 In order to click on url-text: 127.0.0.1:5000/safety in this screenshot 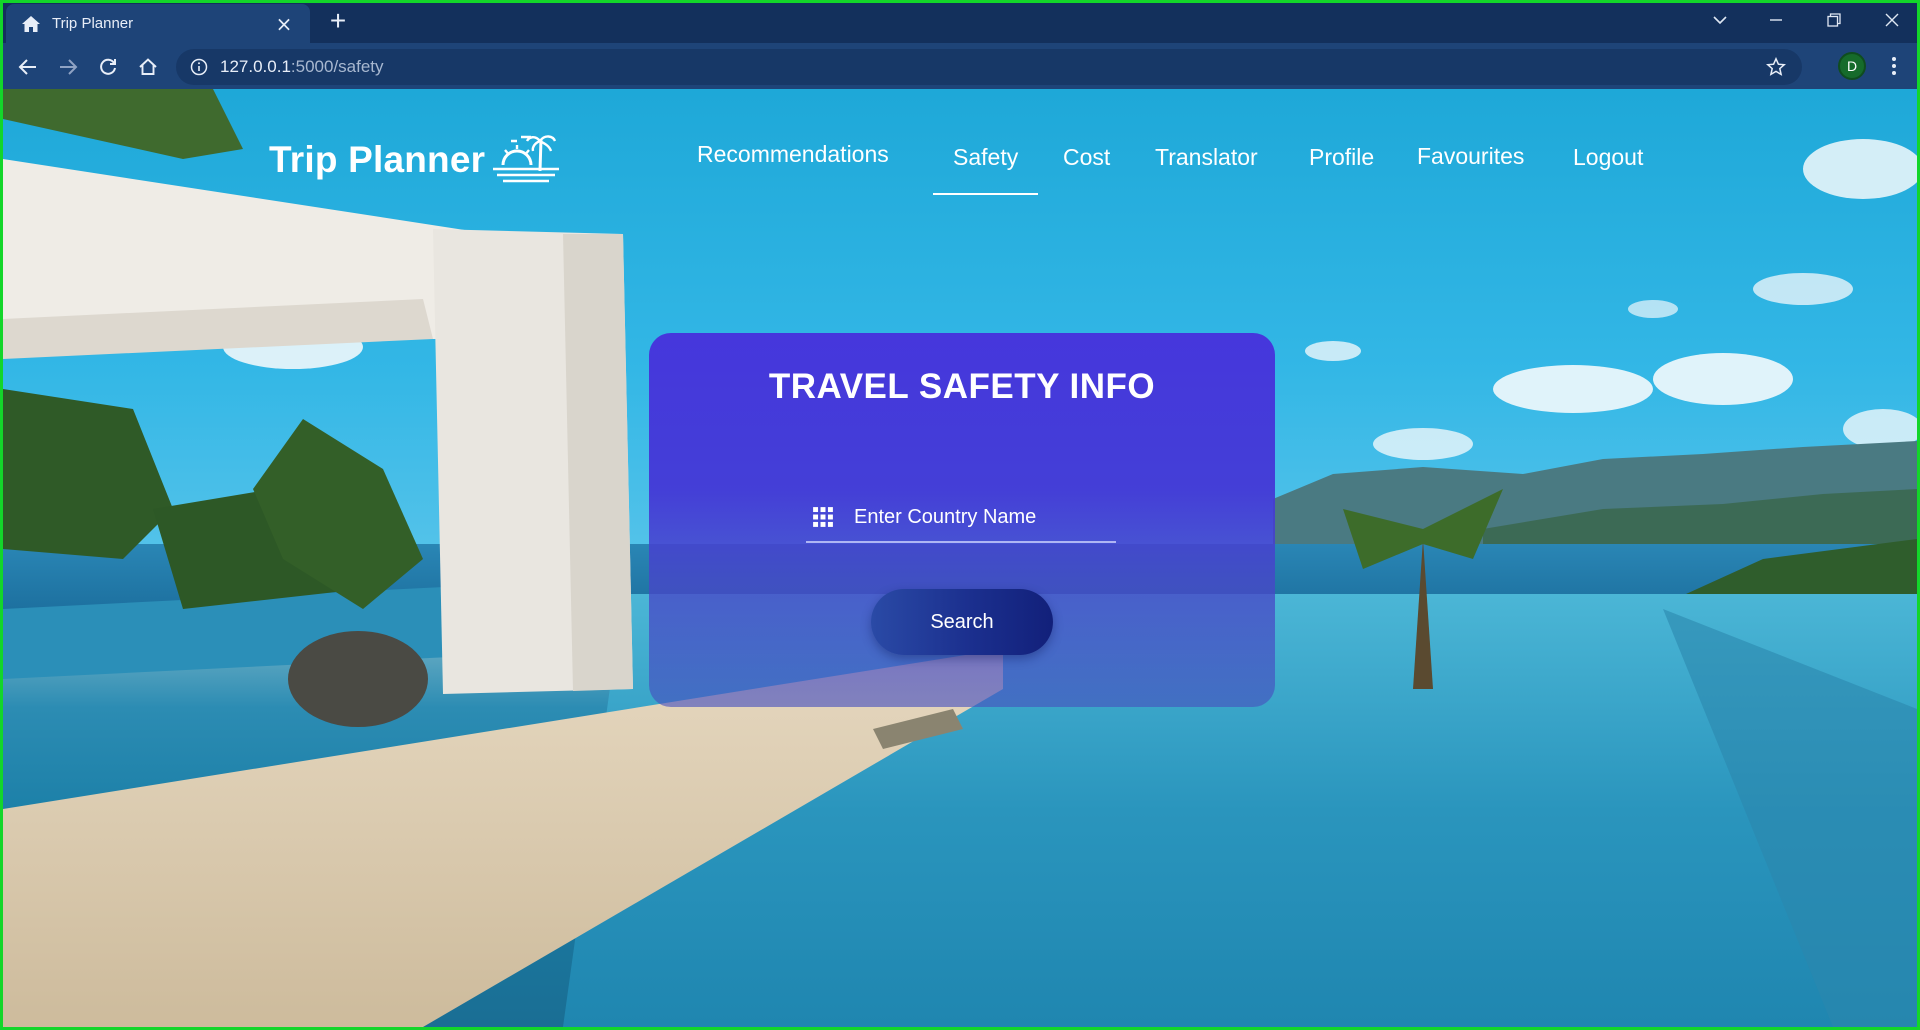, I will do `click(302, 67)`.